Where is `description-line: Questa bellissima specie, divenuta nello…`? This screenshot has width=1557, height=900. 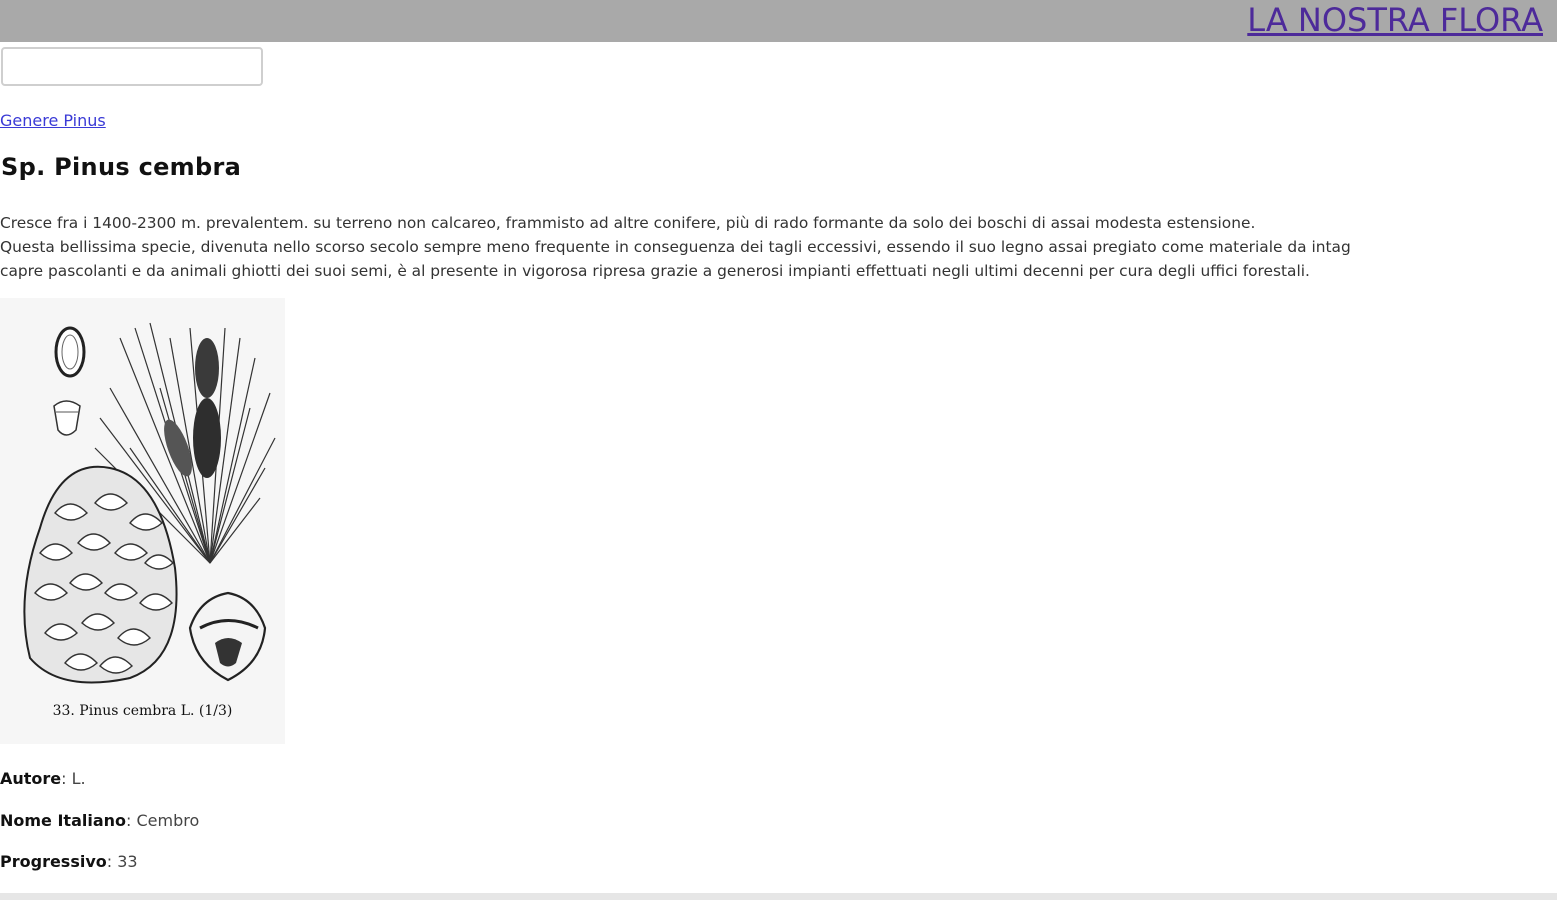
description-line: Questa bellissima specie, divenuta nello… is located at coordinates (675, 247).